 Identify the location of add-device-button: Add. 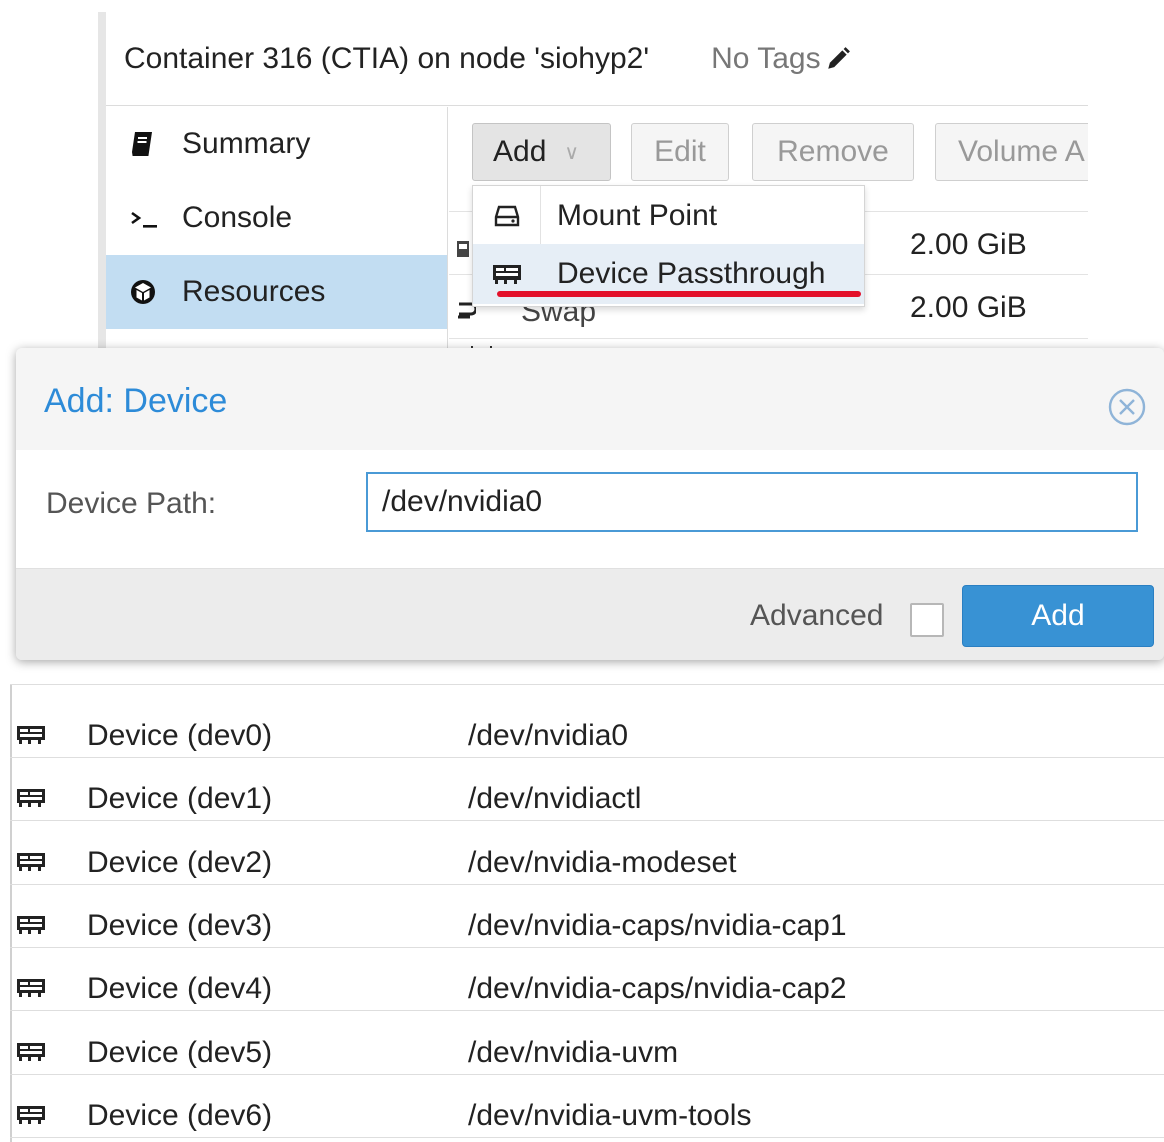
(1058, 616).